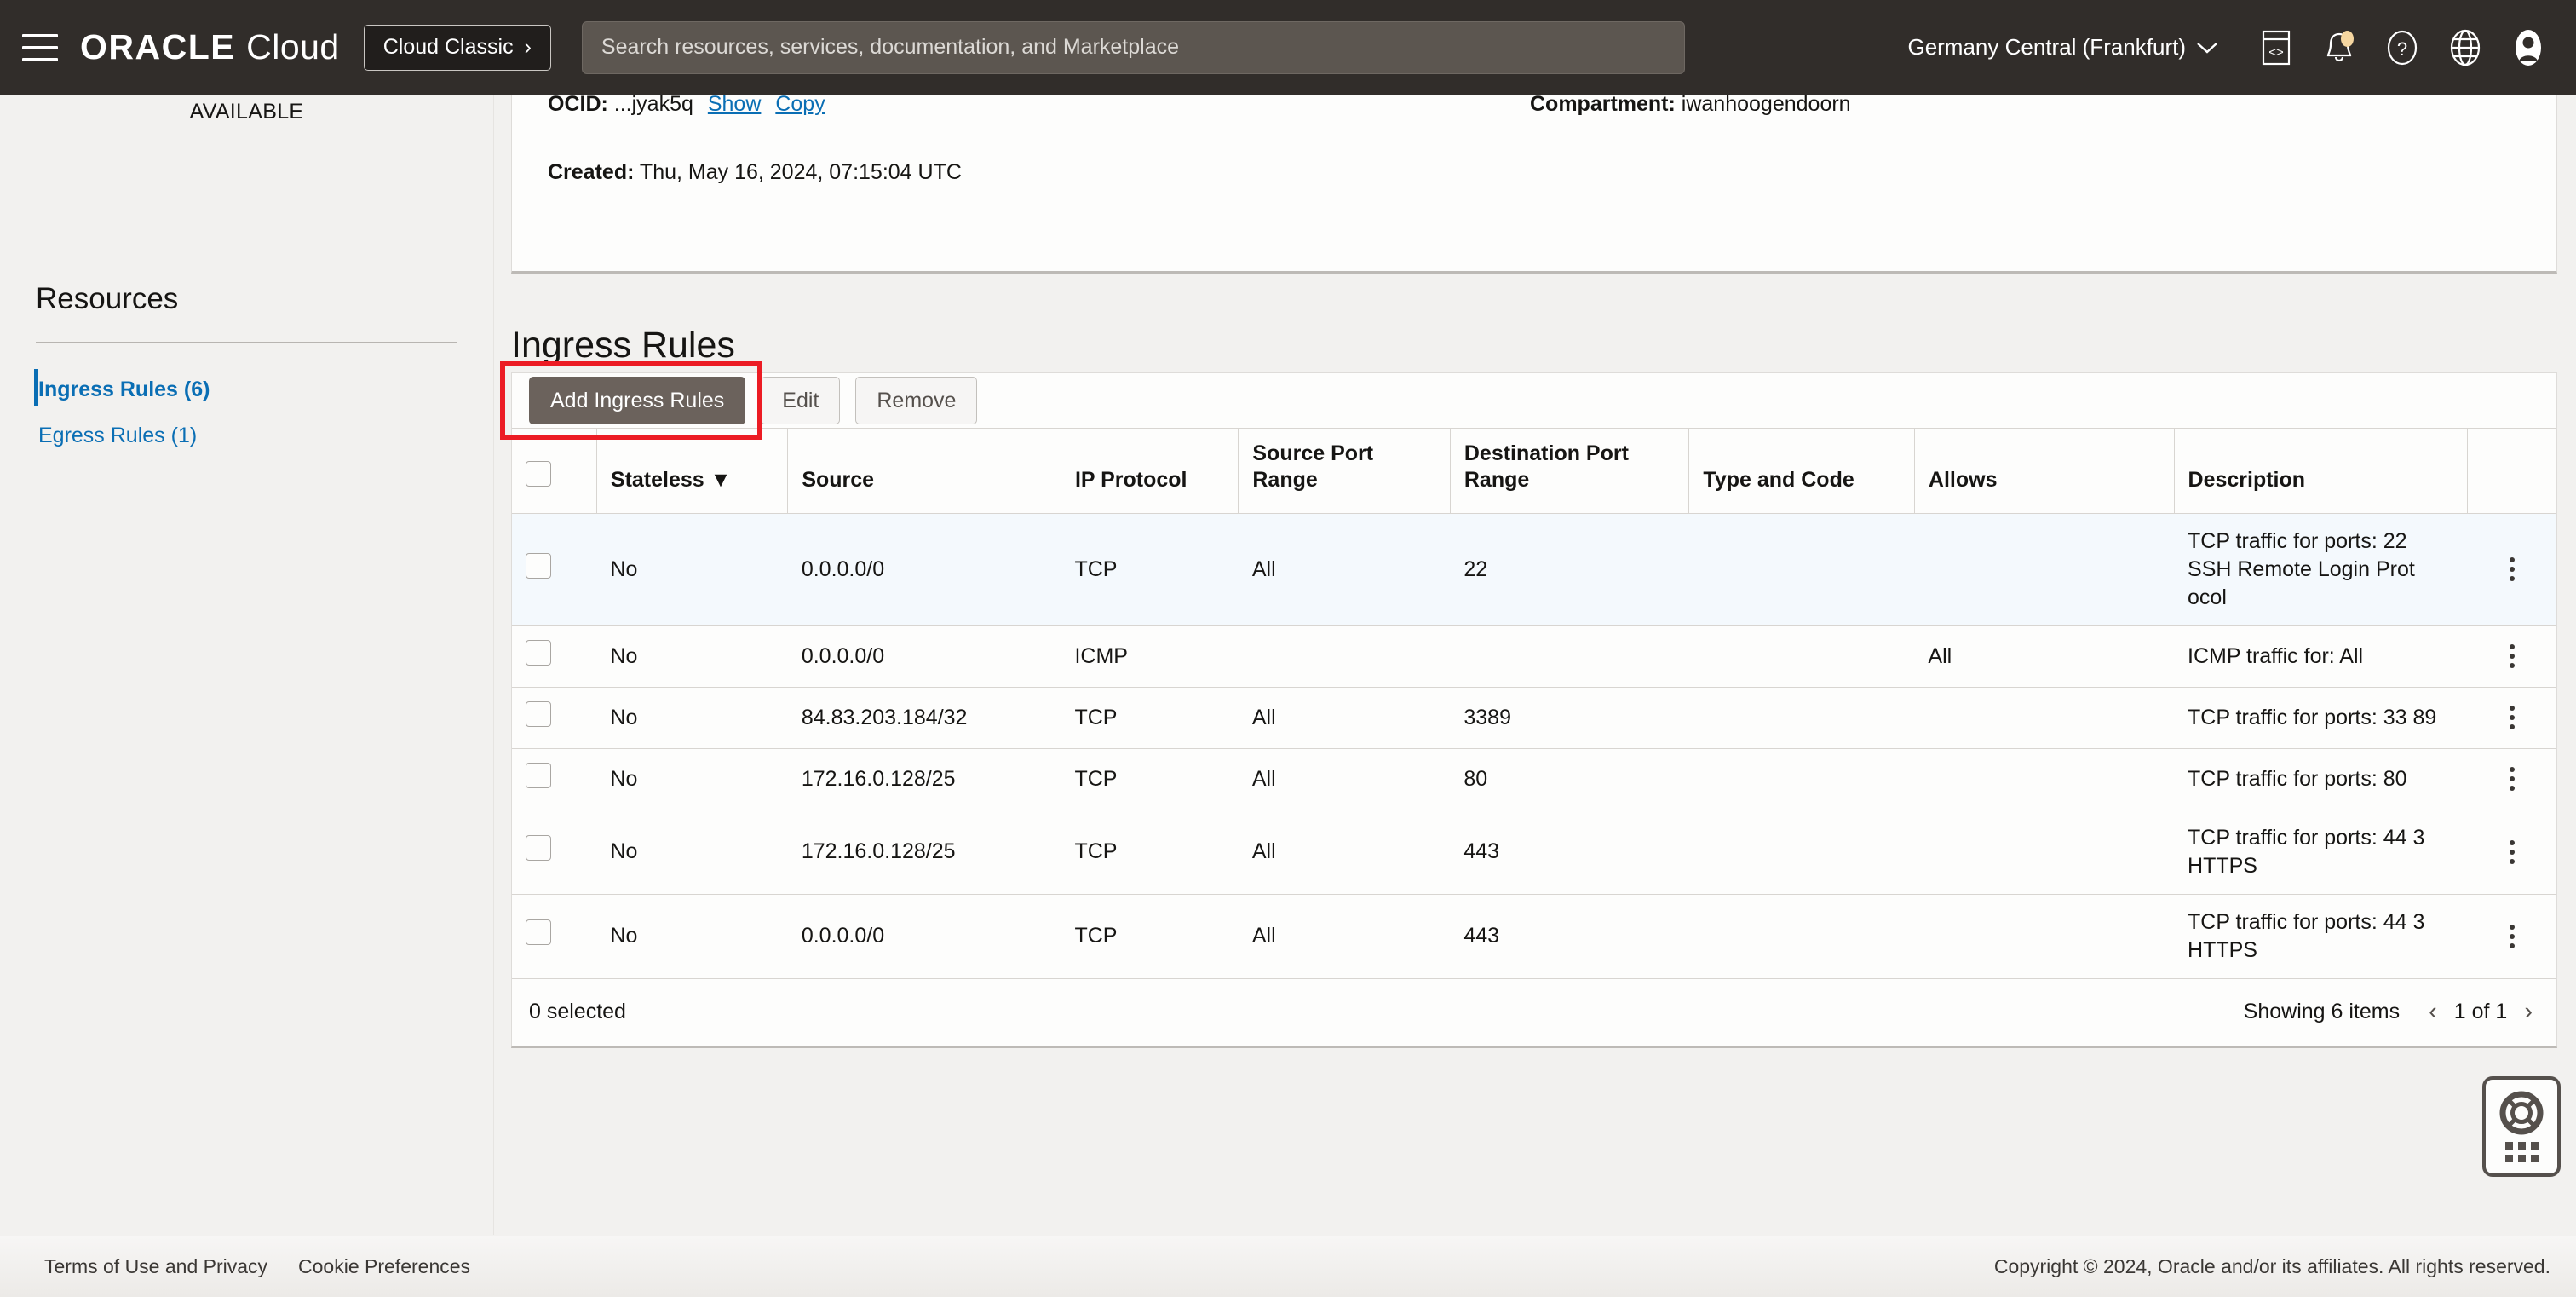 Image resolution: width=2576 pixels, height=1297 pixels. Describe the element at coordinates (40, 47) in the screenshot. I see `hamburger-menu-icon` at that location.